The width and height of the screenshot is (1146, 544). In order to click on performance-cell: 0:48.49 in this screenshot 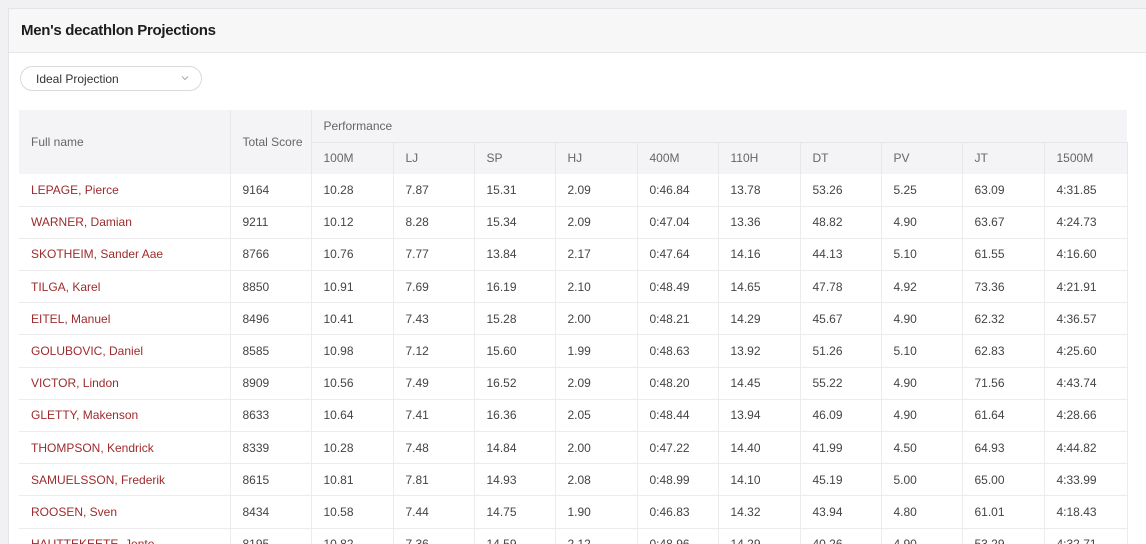, I will do `click(678, 287)`.